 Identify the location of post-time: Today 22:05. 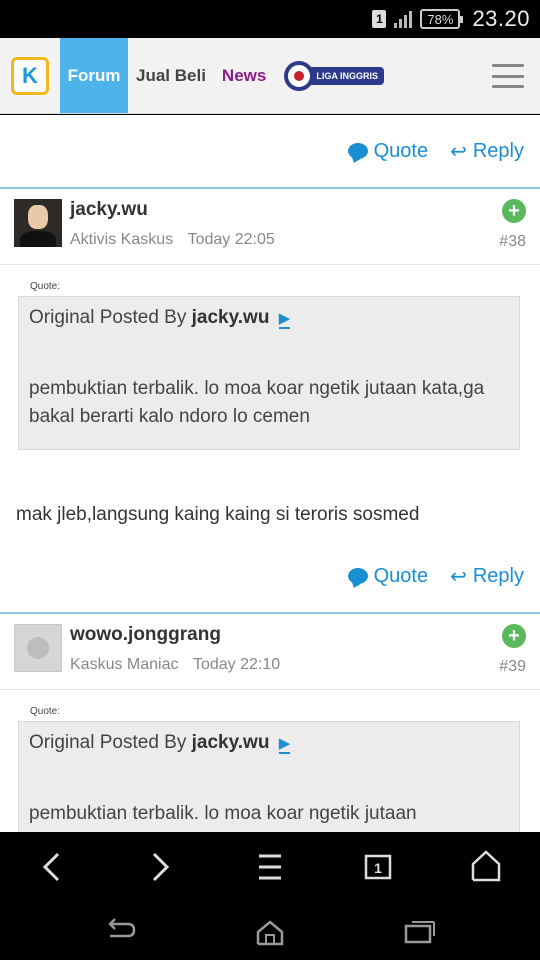
(231, 239).